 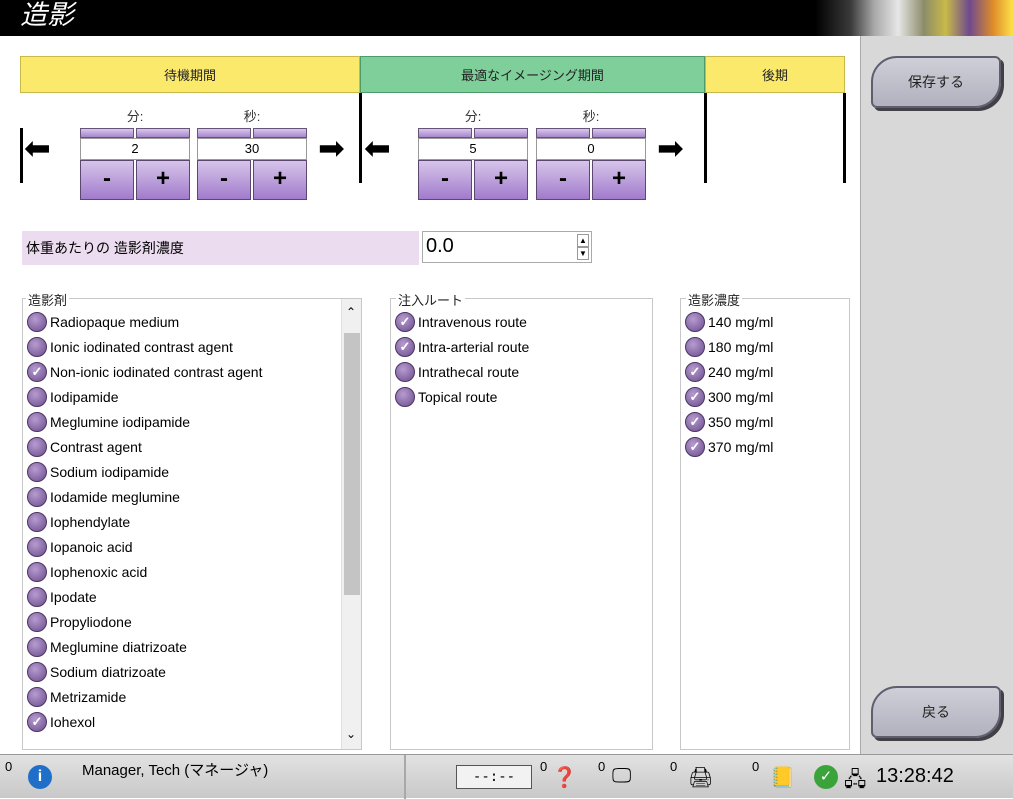 I want to click on contrast-agent-title: 造影剤, so click(x=48, y=299).